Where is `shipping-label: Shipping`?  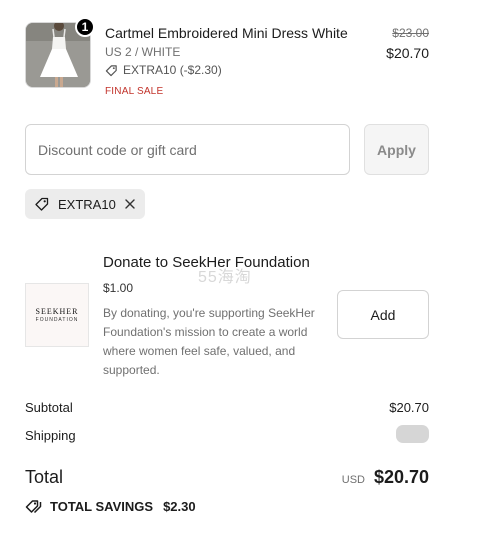
shipping-label: Shipping is located at coordinates (50, 435).